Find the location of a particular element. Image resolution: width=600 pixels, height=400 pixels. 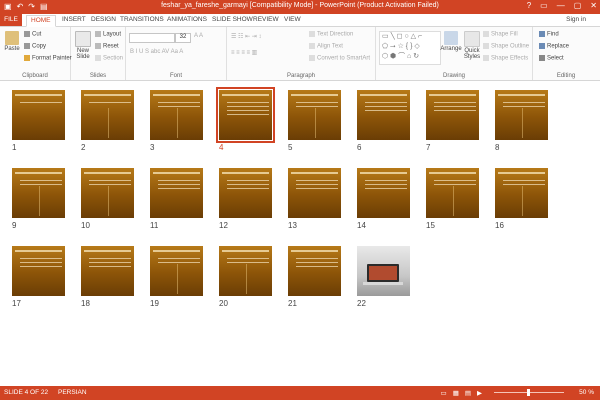

paste-button: Paste is located at coordinates (12, 41).